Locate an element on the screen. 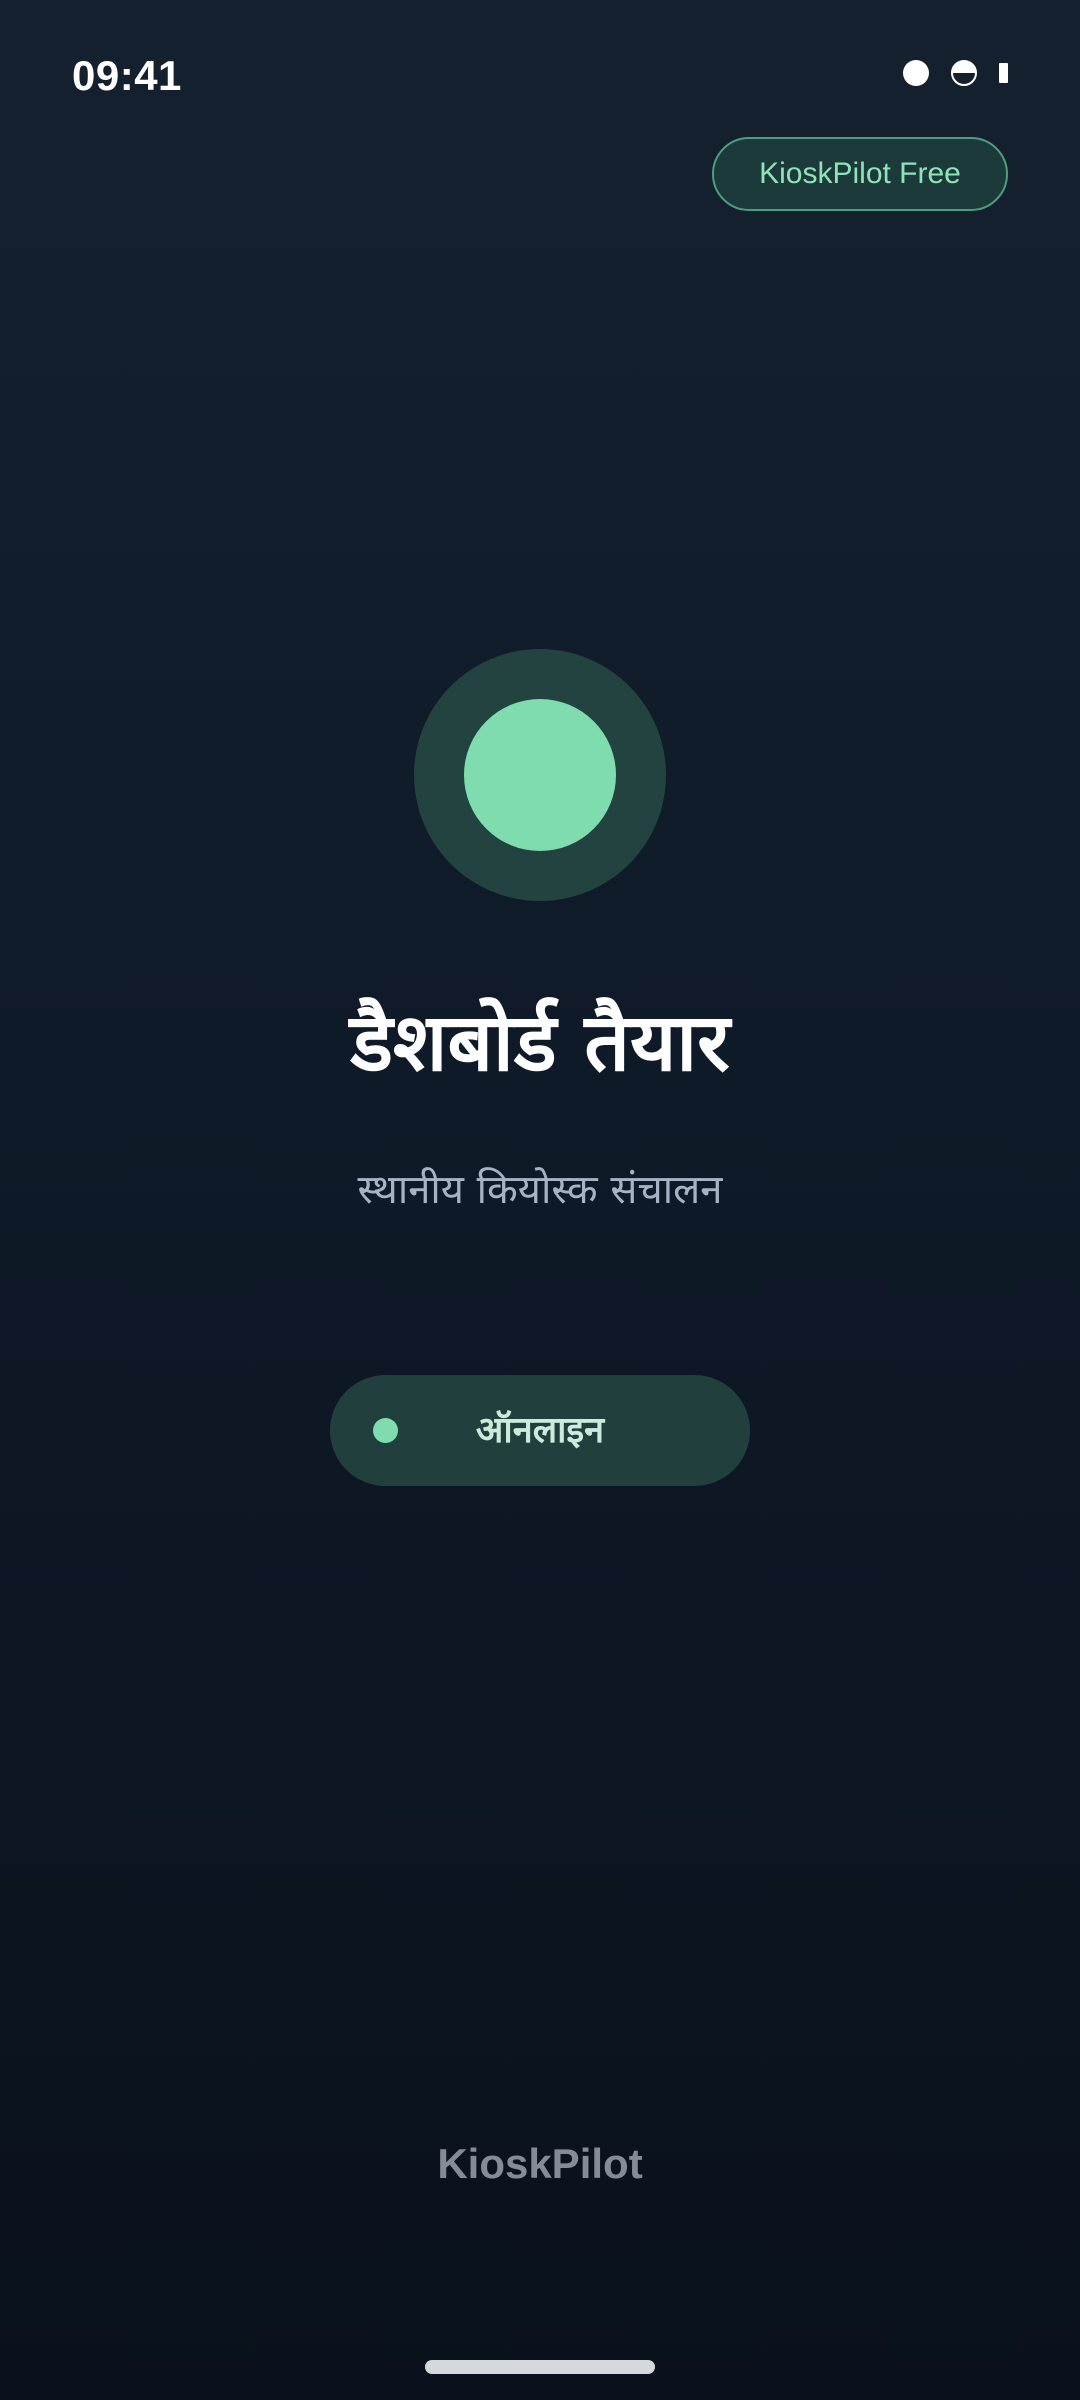 Image resolution: width=1080 pixels, height=2400 pixels. status-time: 09:41 is located at coordinates (127, 75).